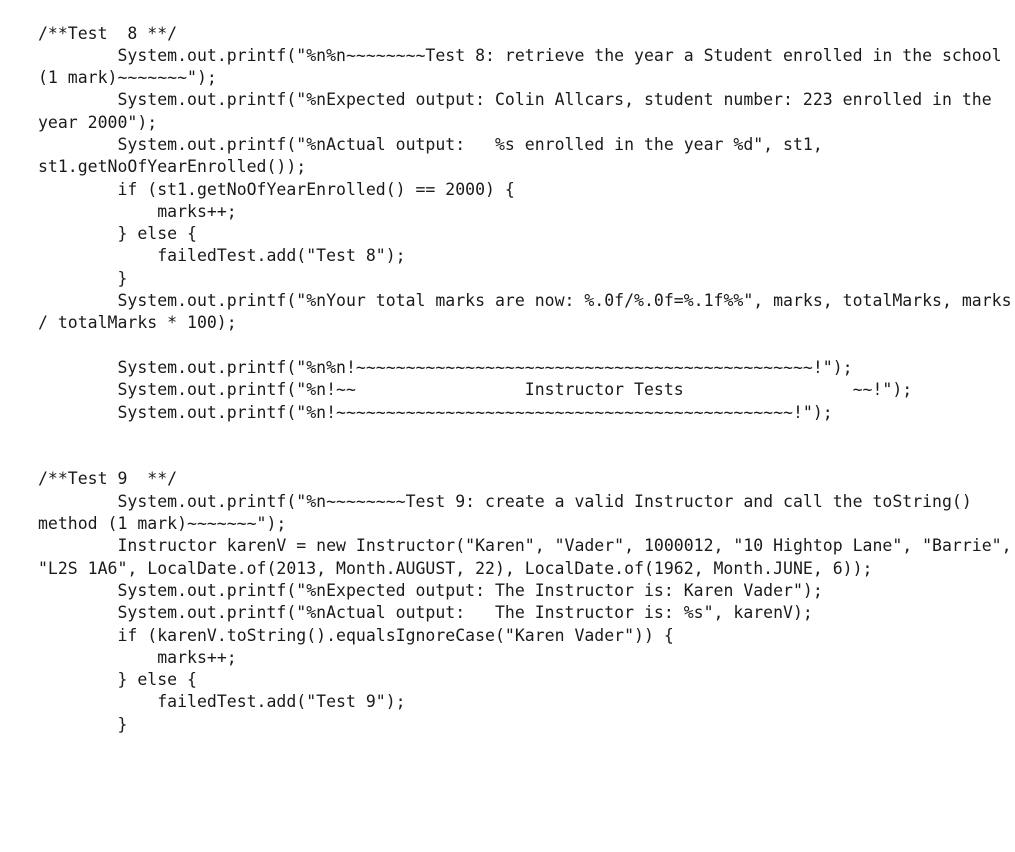 The image size is (1015, 852). I want to click on code-line: /**Test 8 **/, so click(108, 33).